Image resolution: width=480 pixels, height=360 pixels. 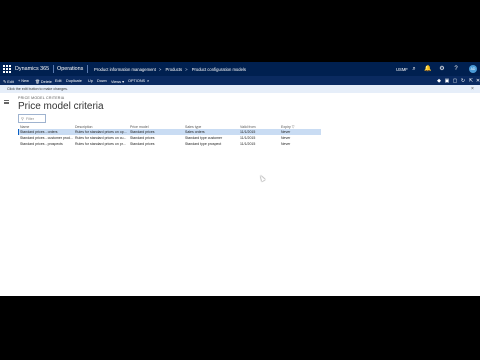 I want to click on app-launcher-icon, so click(x=7, y=69).